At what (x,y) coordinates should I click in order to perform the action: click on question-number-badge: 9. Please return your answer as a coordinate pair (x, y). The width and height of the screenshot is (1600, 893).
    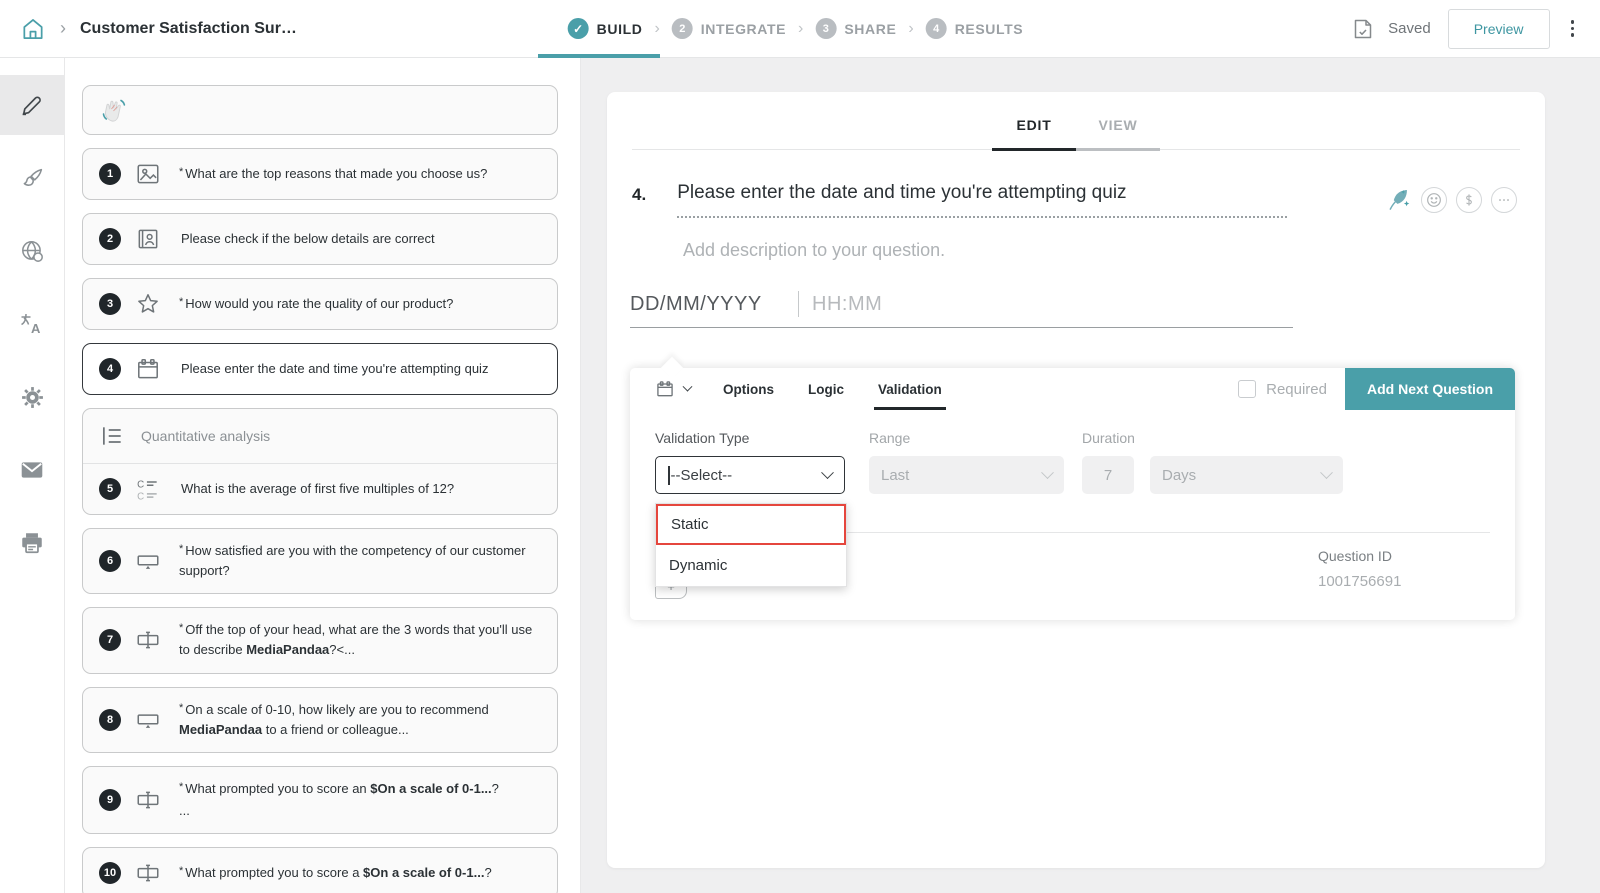
    Looking at the image, I should click on (110, 799).